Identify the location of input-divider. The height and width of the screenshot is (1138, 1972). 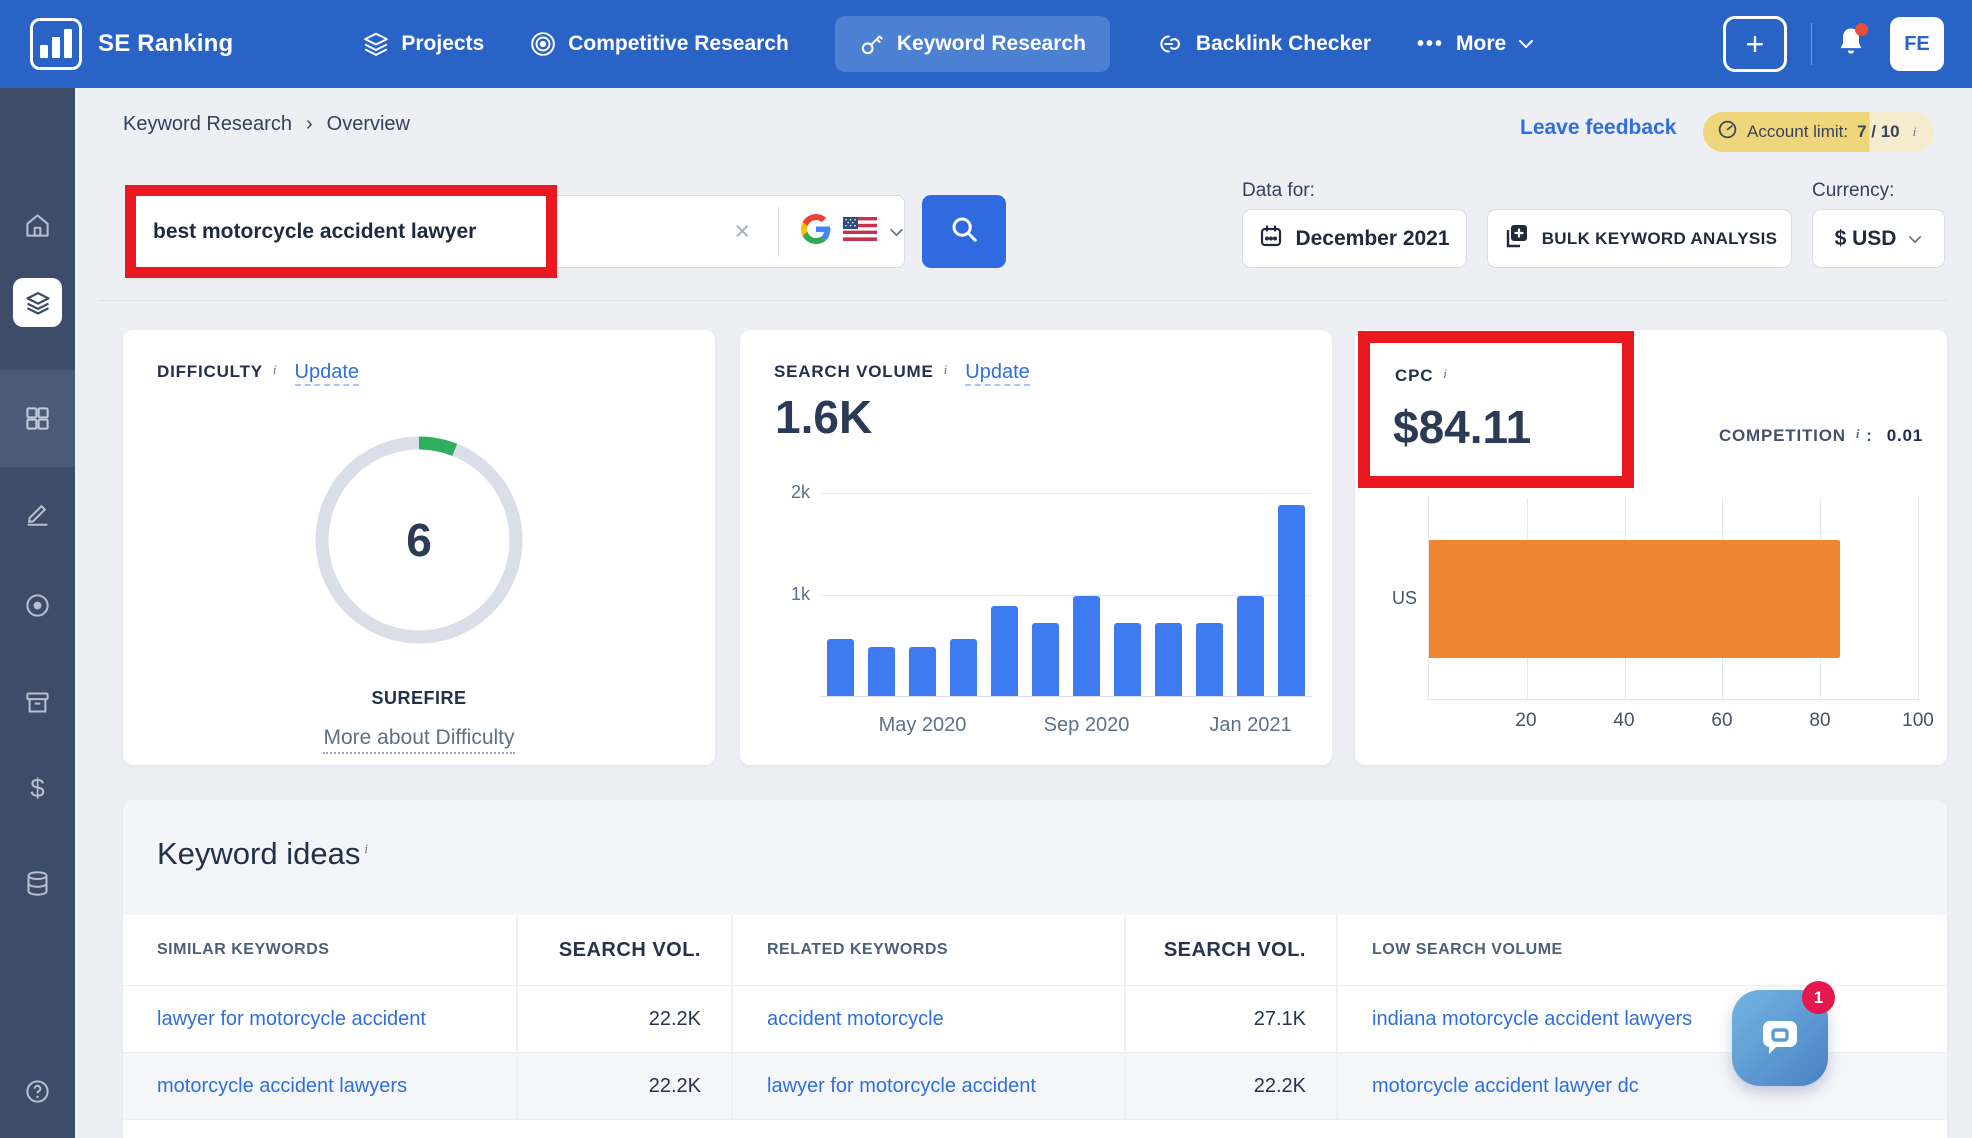
(778, 231).